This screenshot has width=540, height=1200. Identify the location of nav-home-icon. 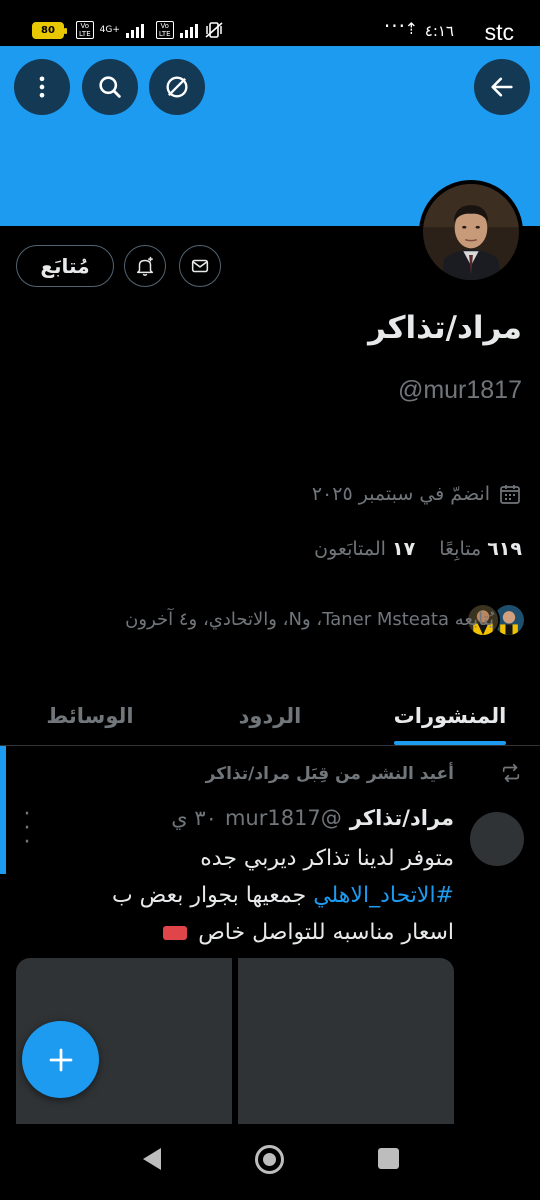
(269, 1159).